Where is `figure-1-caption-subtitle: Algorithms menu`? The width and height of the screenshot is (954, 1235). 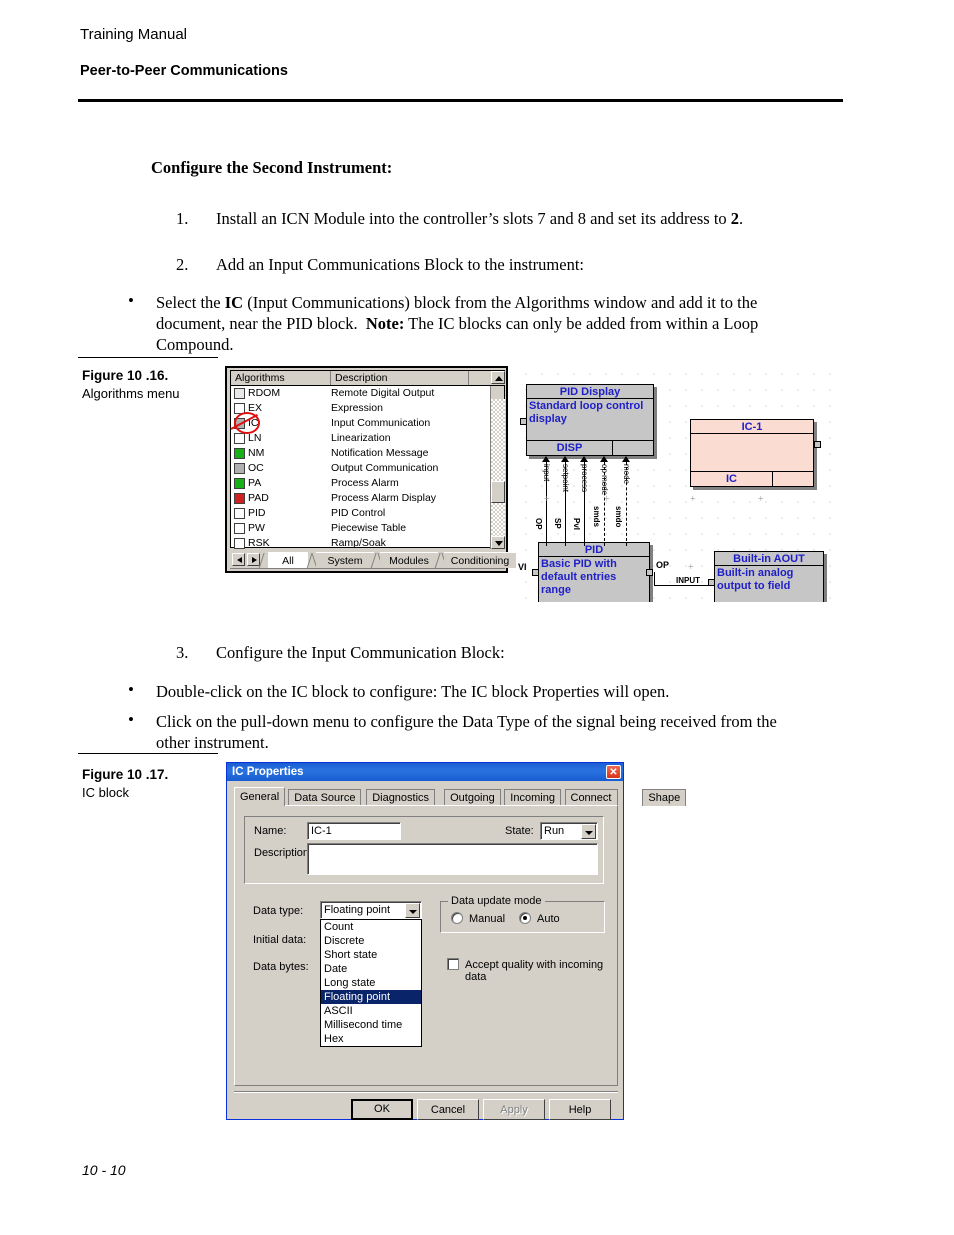
figure-1-caption-subtitle: Algorithms menu is located at coordinates (131, 393).